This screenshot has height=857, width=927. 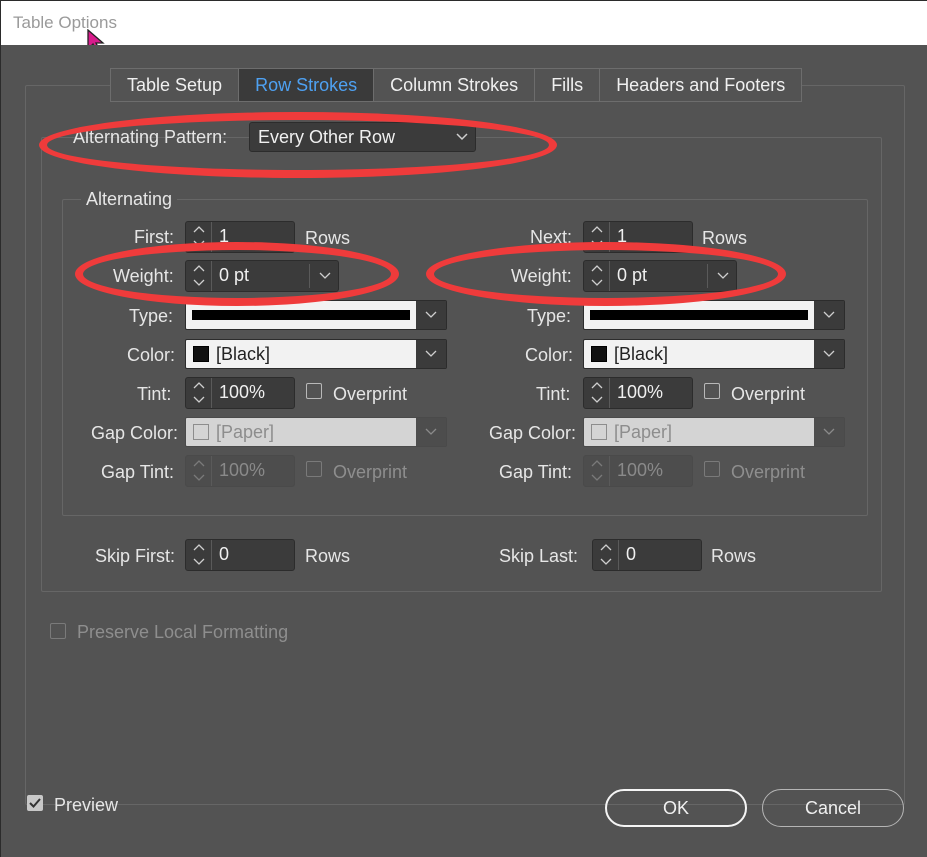 I want to click on gap-color-value-right: [Paper], so click(x=643, y=432).